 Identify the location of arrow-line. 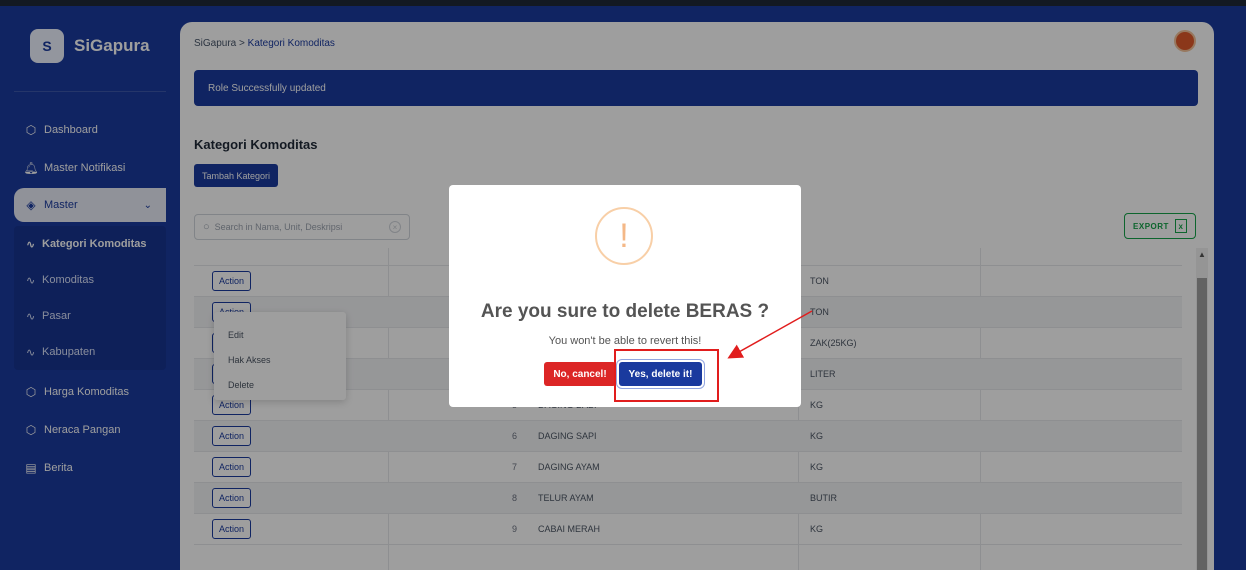
(770, 334).